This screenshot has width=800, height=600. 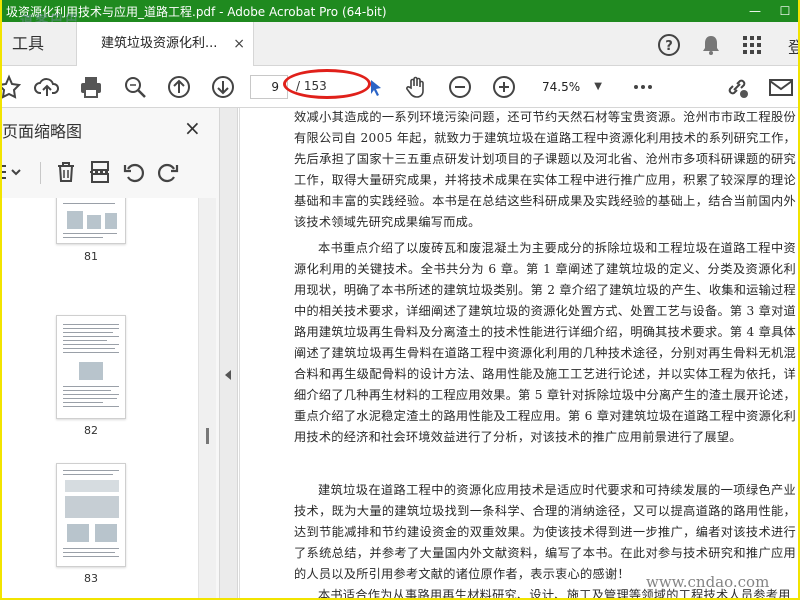 I want to click on minimize-button: —, so click(x=755, y=11).